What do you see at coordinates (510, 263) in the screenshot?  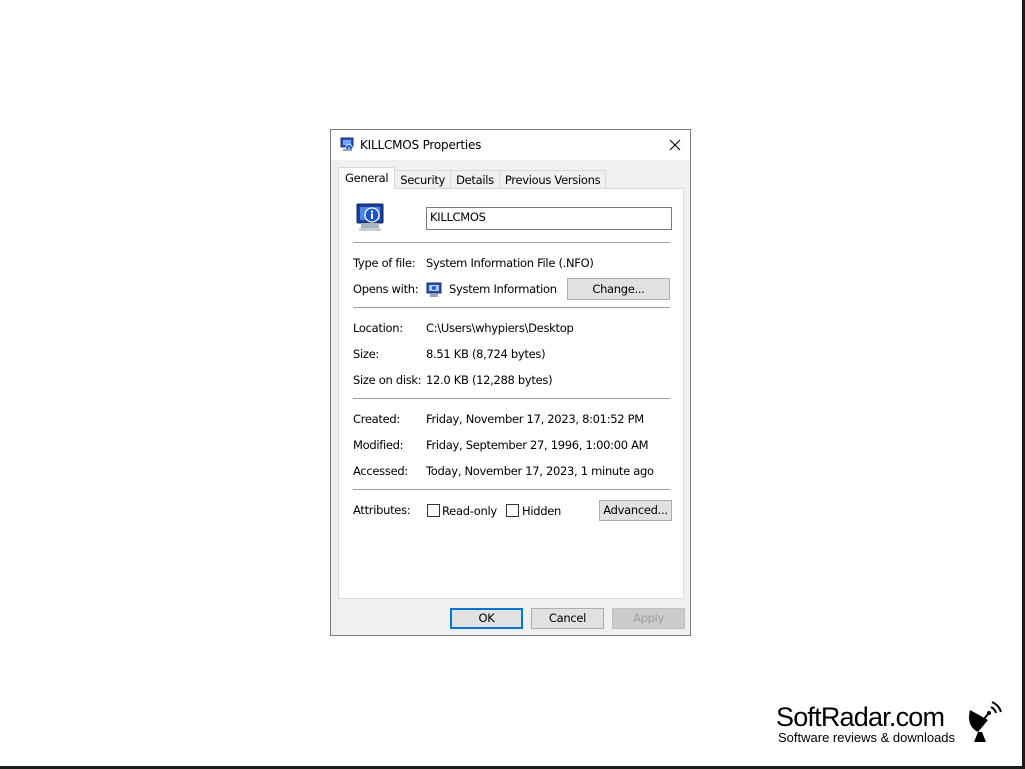 I see `type-of-file-value: System Information File (.NFO)` at bounding box center [510, 263].